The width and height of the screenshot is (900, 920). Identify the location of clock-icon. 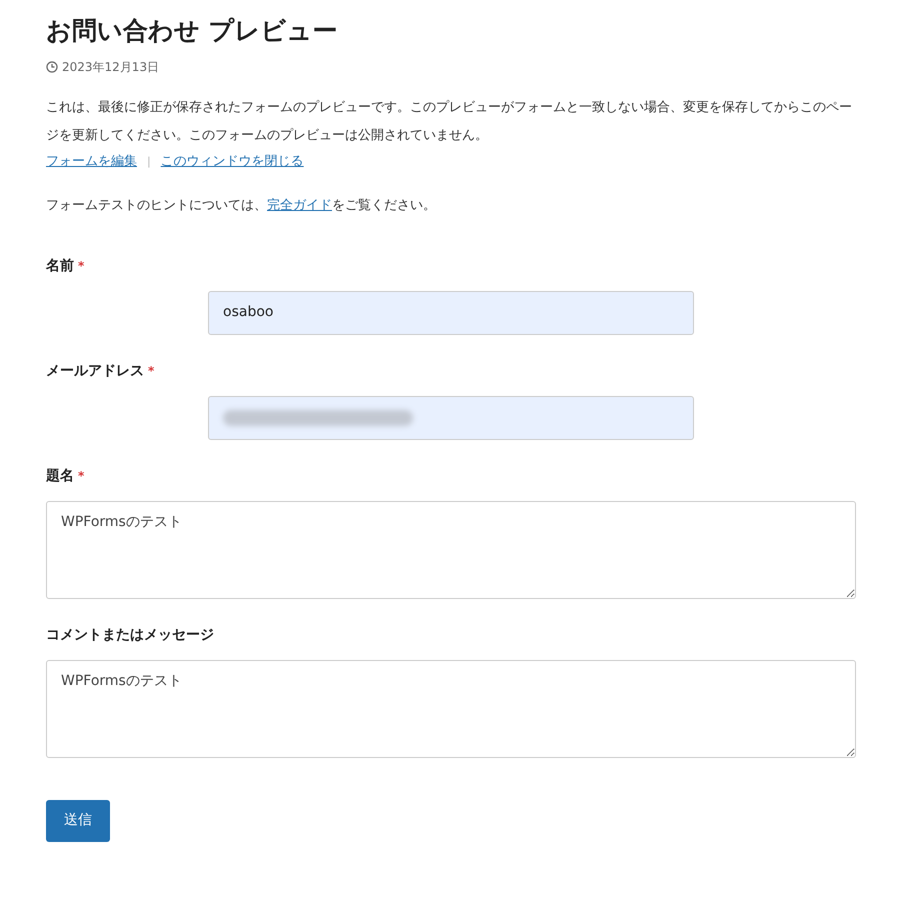
(52, 67).